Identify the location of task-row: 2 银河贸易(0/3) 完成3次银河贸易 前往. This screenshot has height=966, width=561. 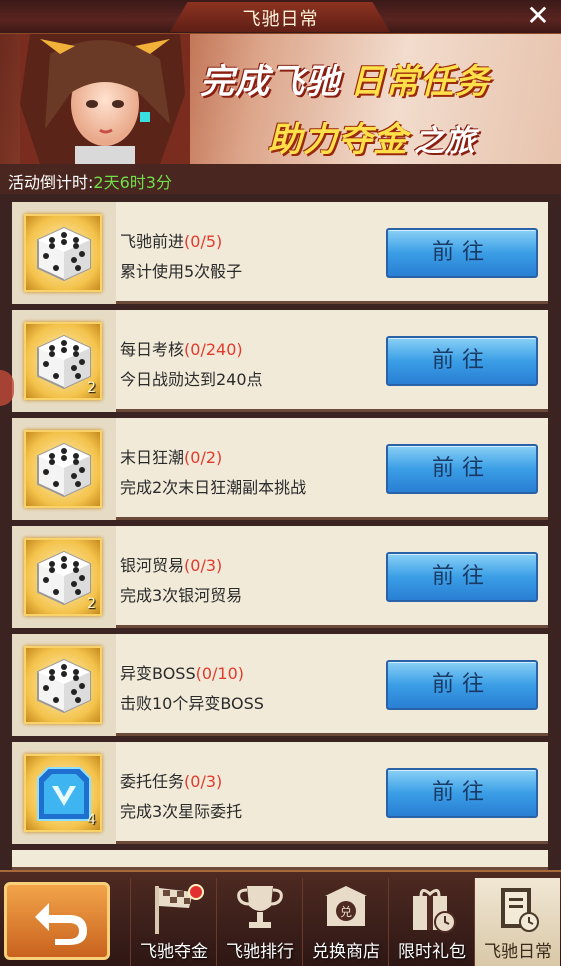
(280, 577).